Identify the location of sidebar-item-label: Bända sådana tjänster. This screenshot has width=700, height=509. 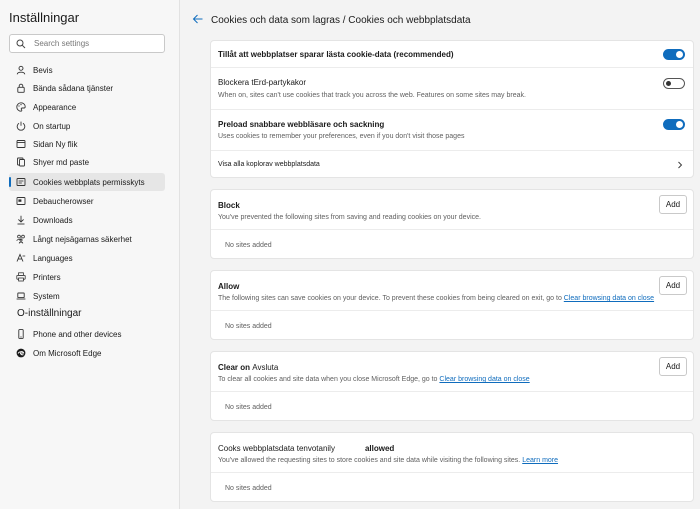
(73, 88).